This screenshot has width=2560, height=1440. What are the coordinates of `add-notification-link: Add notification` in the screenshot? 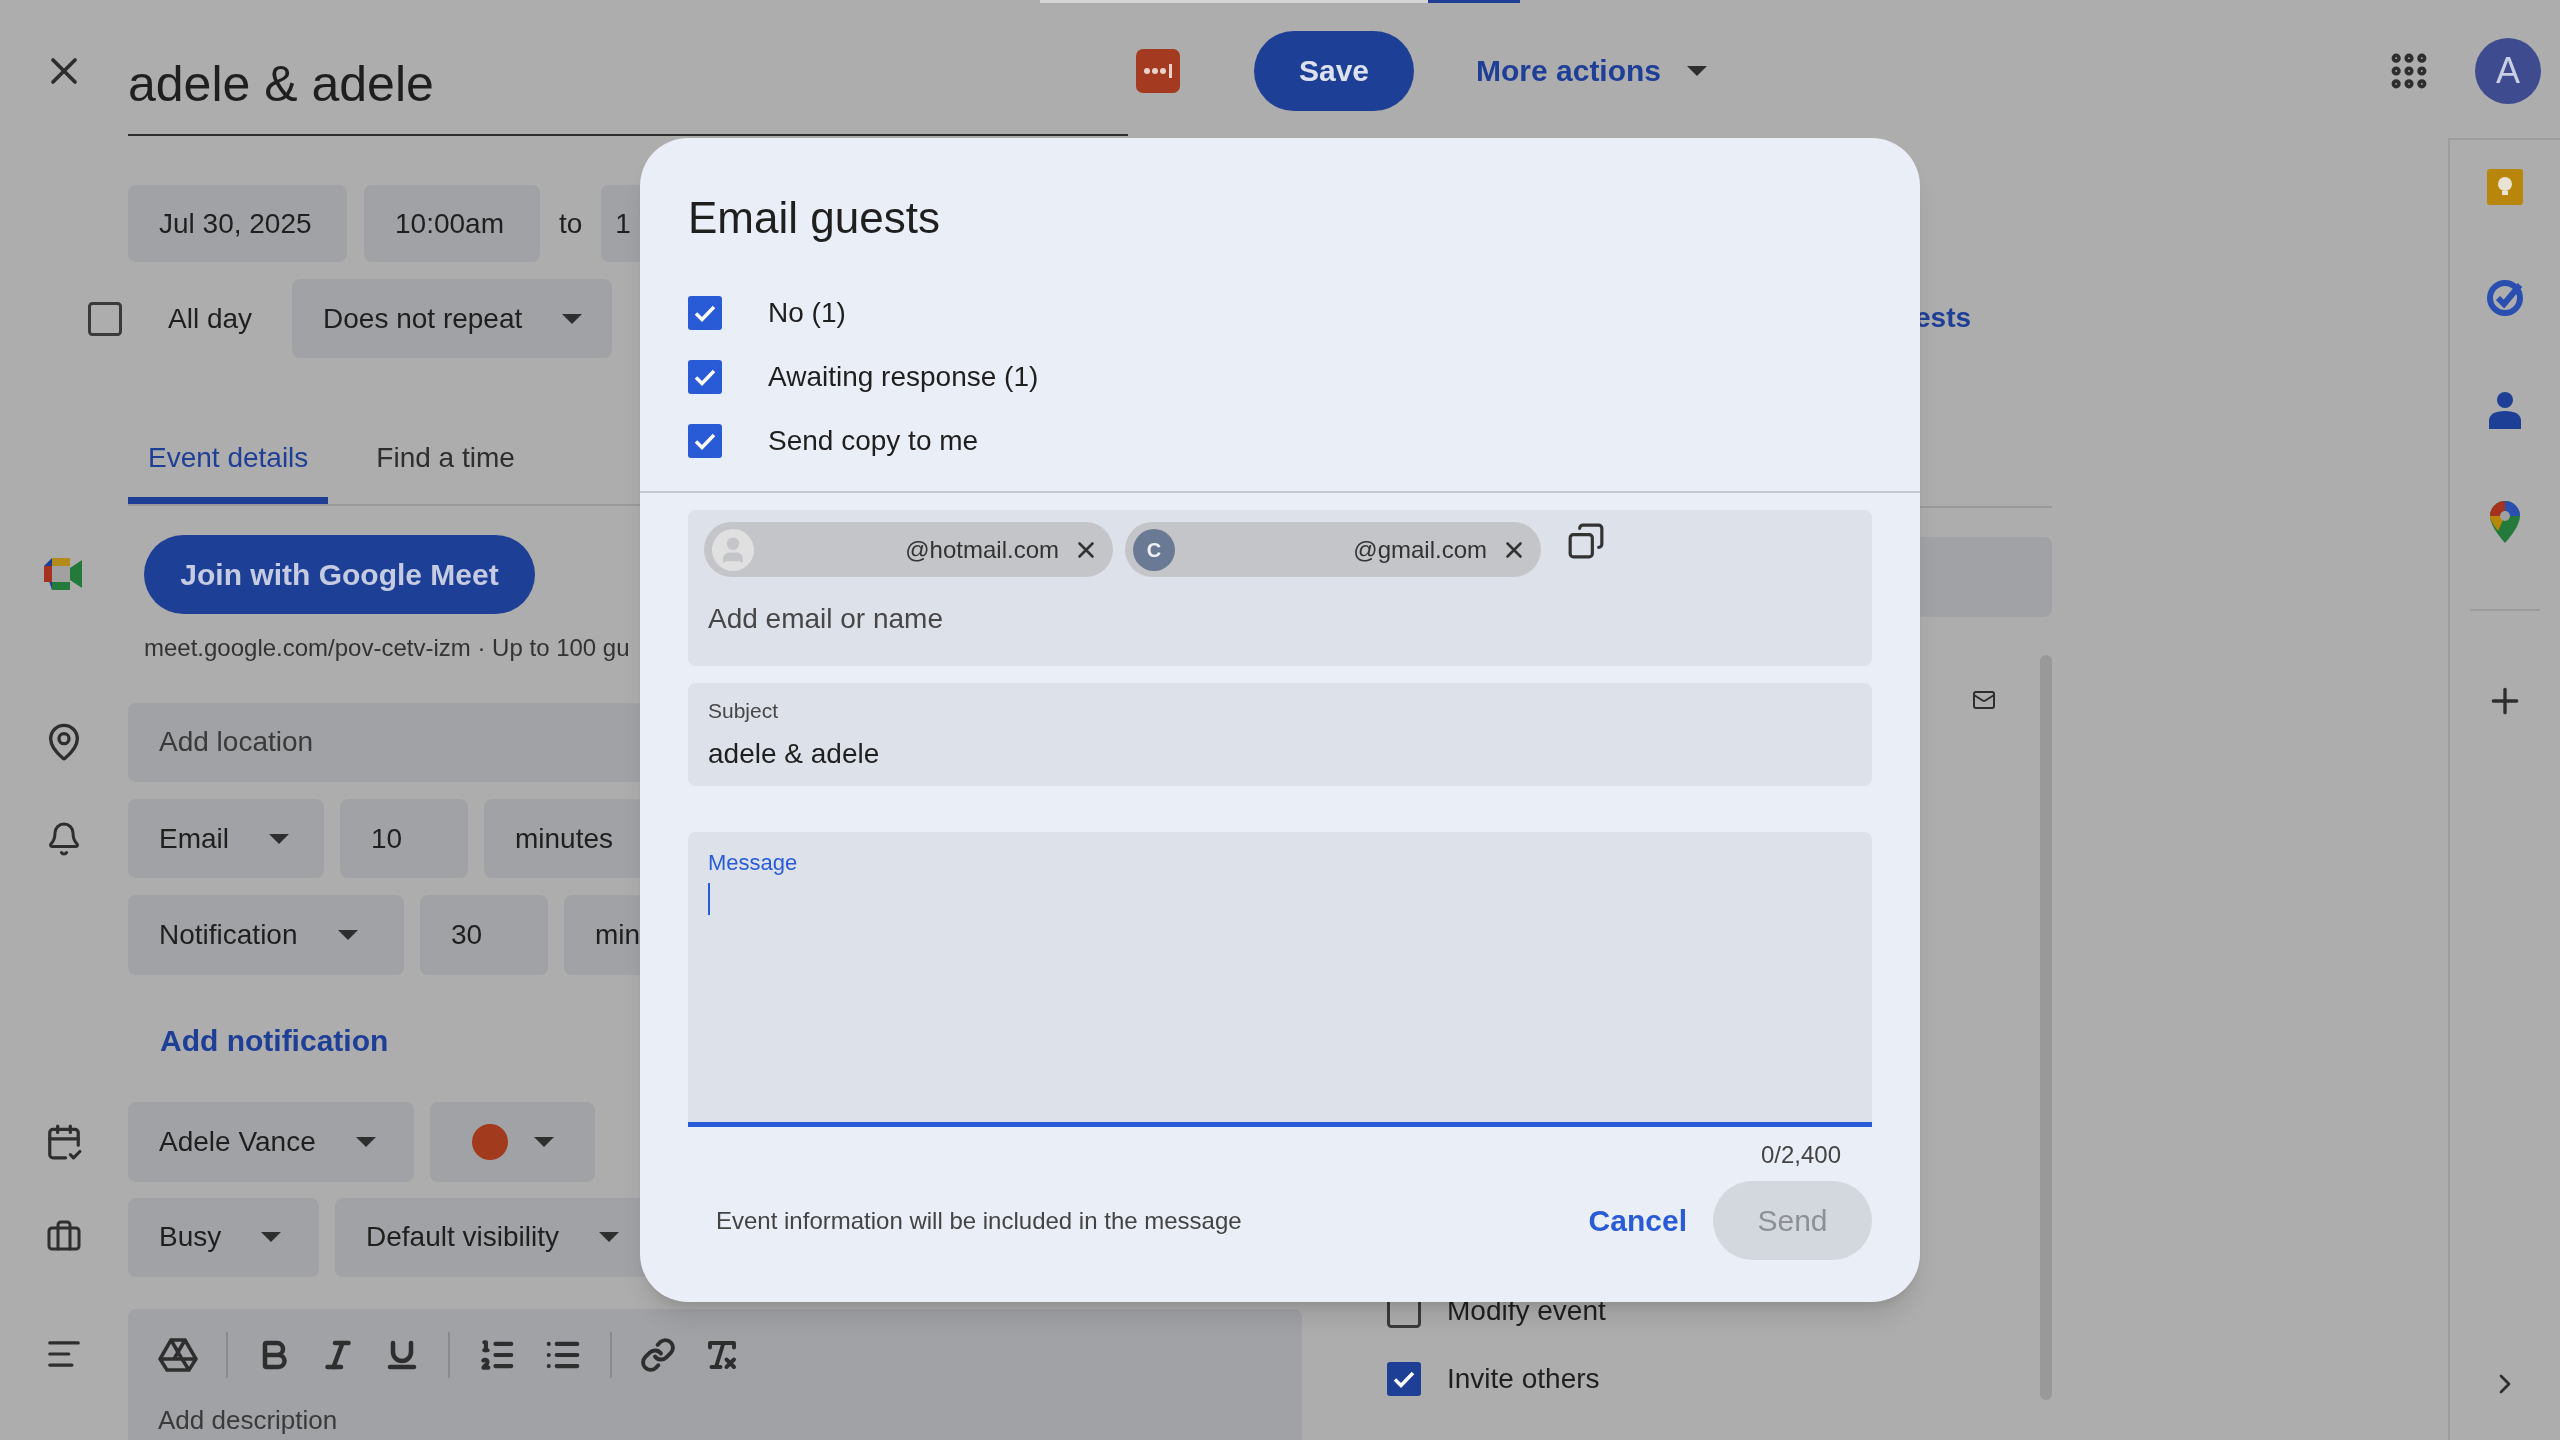 It's located at (274, 1041).